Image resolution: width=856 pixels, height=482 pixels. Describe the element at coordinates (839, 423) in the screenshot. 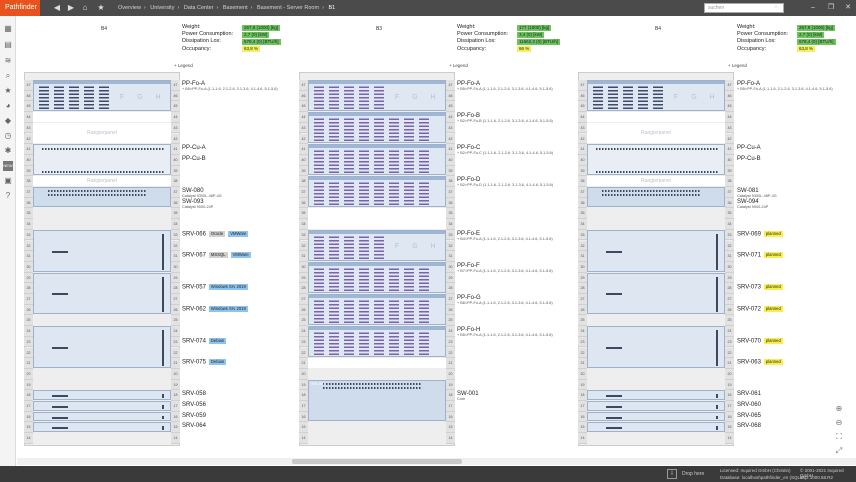

I see `zoom-out-icon: ⊖` at that location.